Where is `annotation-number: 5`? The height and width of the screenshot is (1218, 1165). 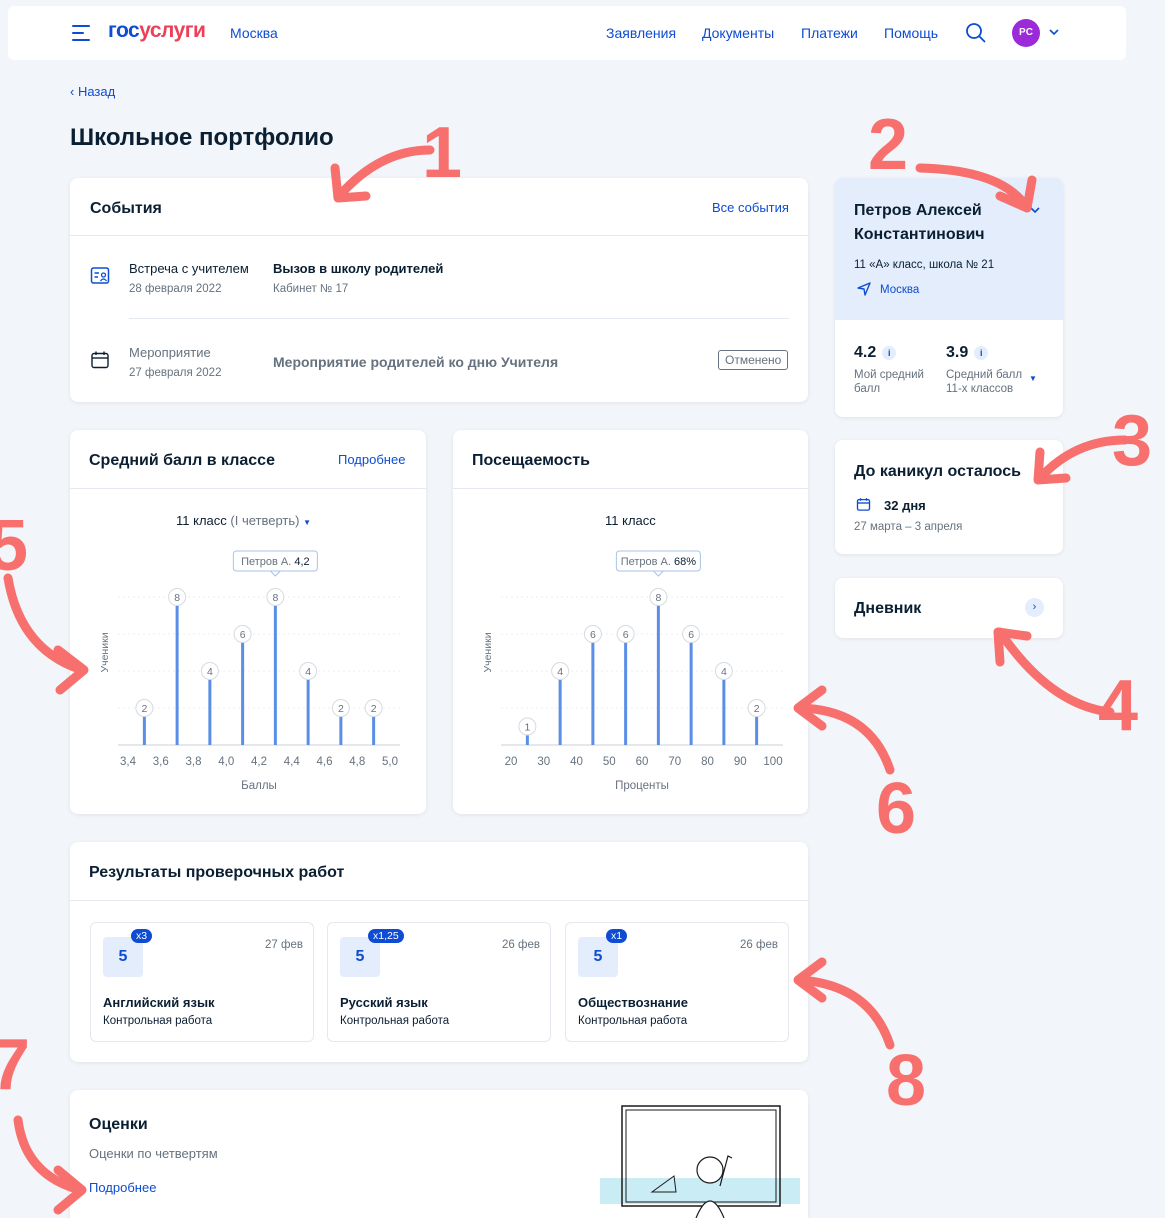
annotation-number: 5 is located at coordinates (14, 546).